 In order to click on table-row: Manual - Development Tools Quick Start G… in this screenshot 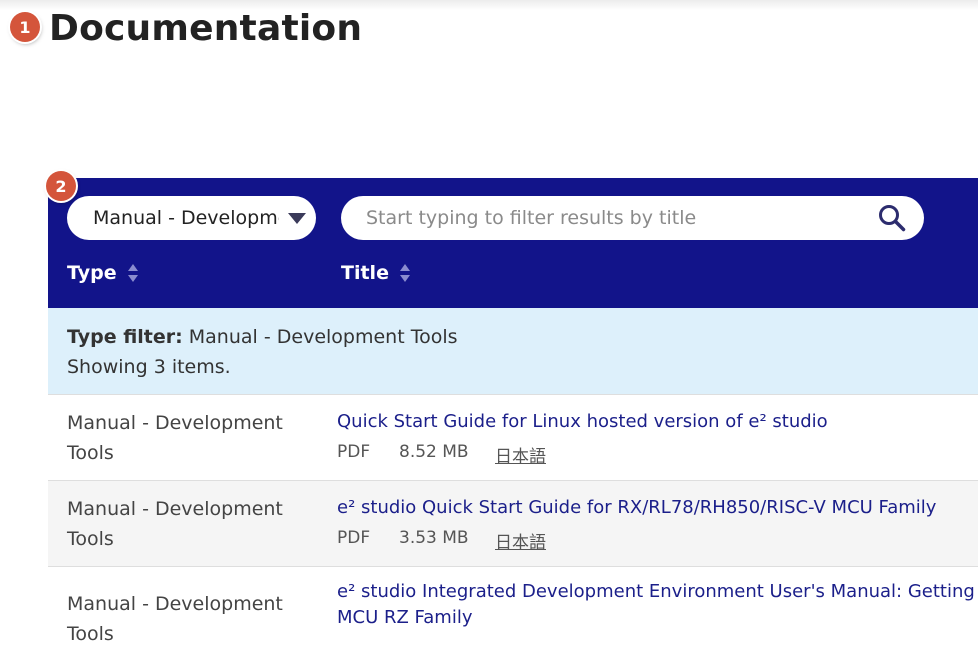, I will do `click(513, 437)`.